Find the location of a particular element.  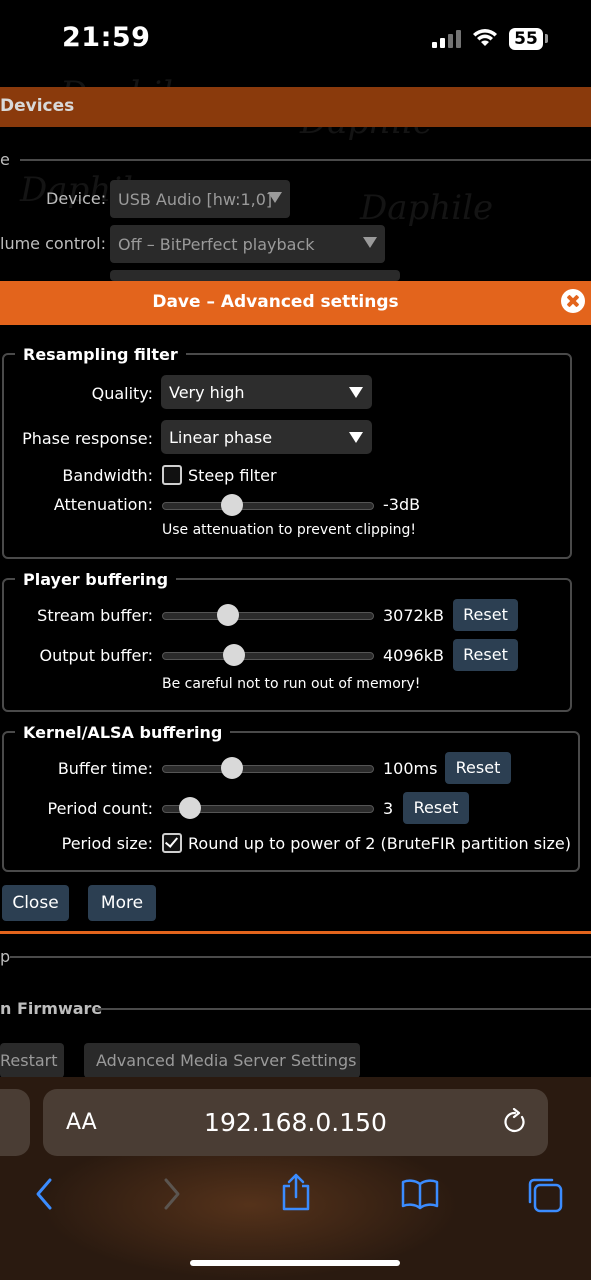

tabs-icon is located at coordinates (545, 1197).